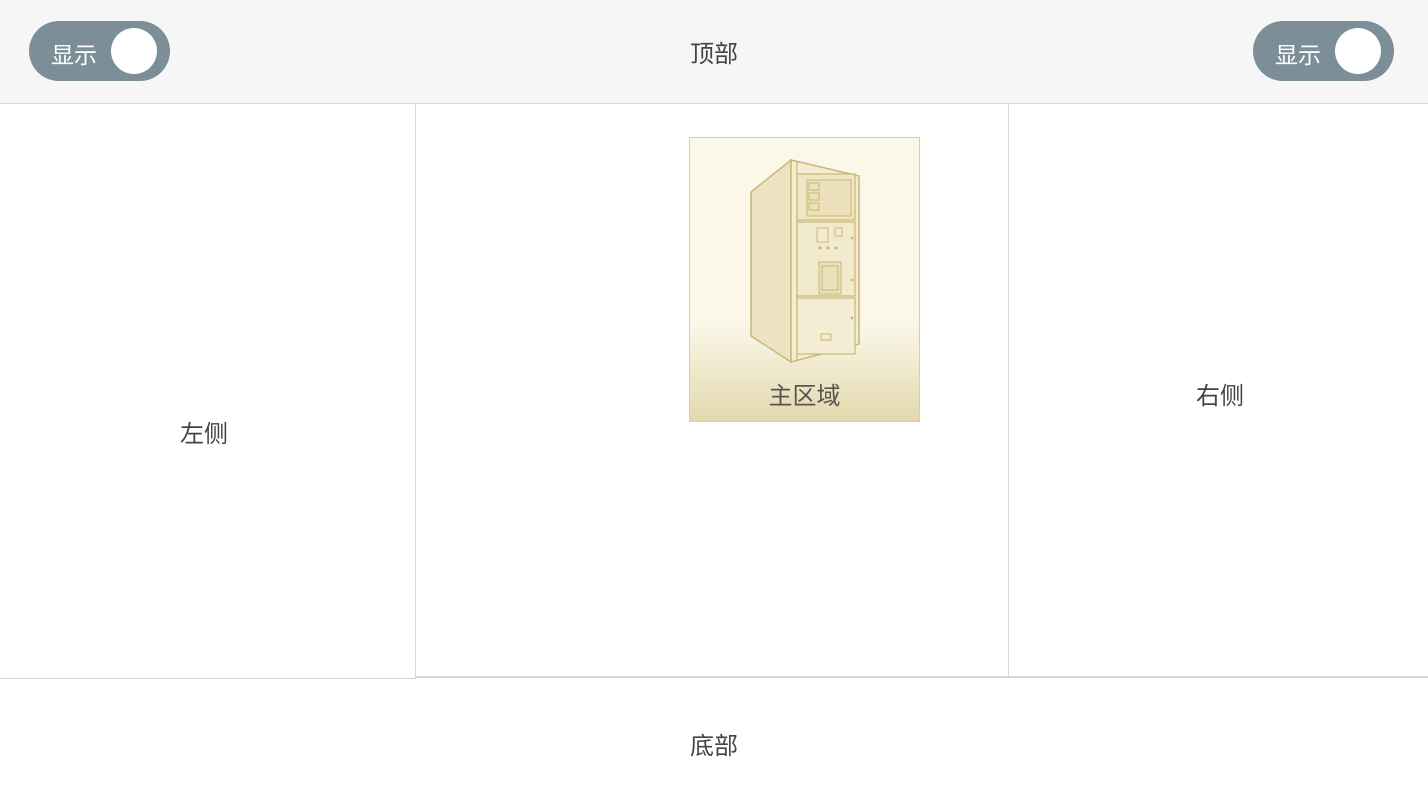 This screenshot has width=1428, height=794. What do you see at coordinates (1358, 51) in the screenshot?
I see `toggle-knob` at bounding box center [1358, 51].